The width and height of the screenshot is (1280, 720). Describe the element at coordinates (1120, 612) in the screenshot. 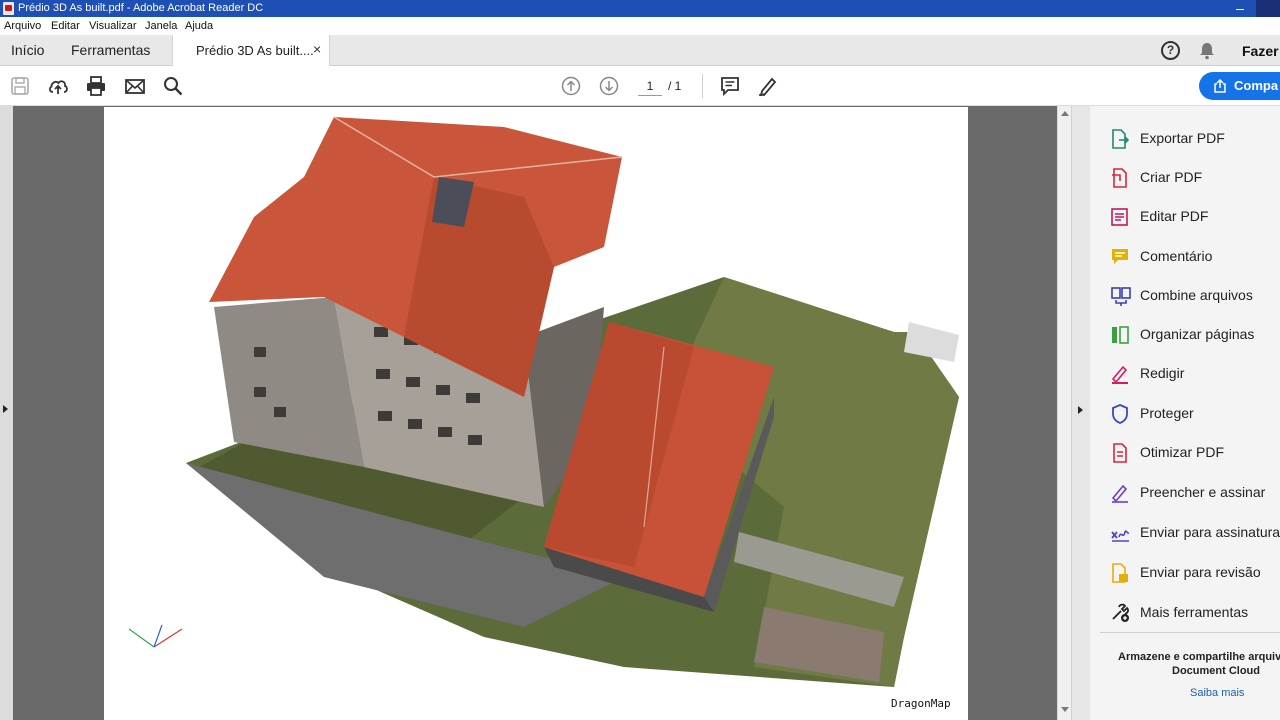

I see `more-tools-icon` at that location.